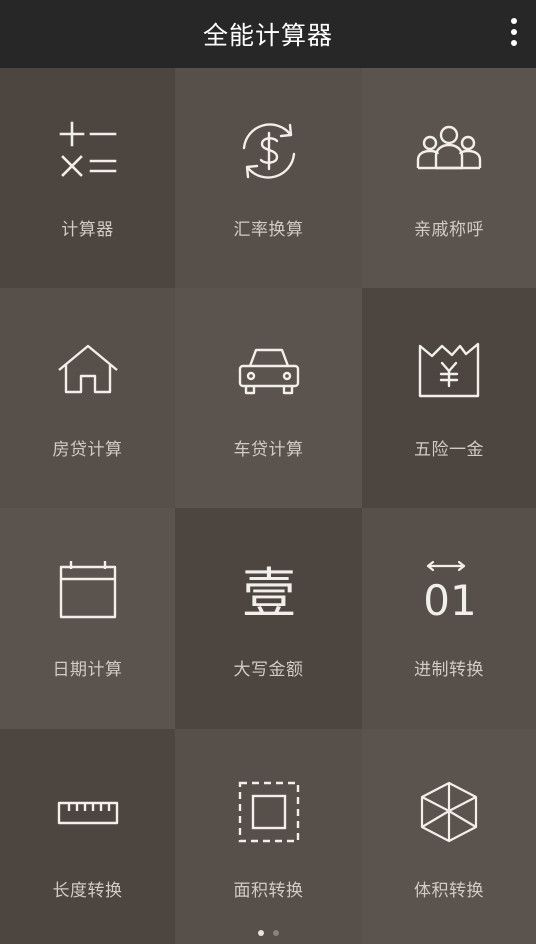 Image resolution: width=536 pixels, height=944 pixels. What do you see at coordinates (269, 593) in the screenshot?
I see `uppercase-one-glyph: 壹` at bounding box center [269, 593].